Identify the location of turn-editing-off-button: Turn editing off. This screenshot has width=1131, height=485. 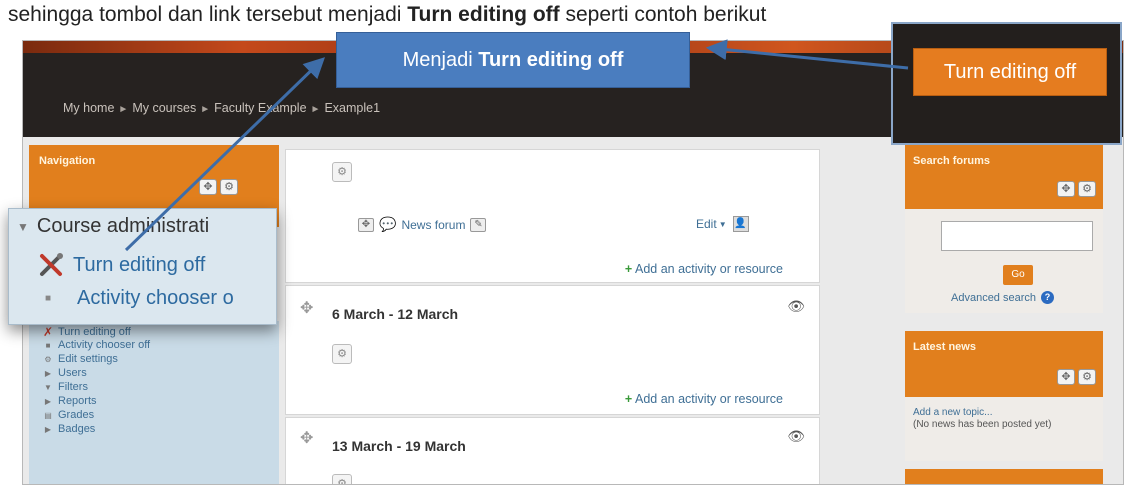
(1010, 72).